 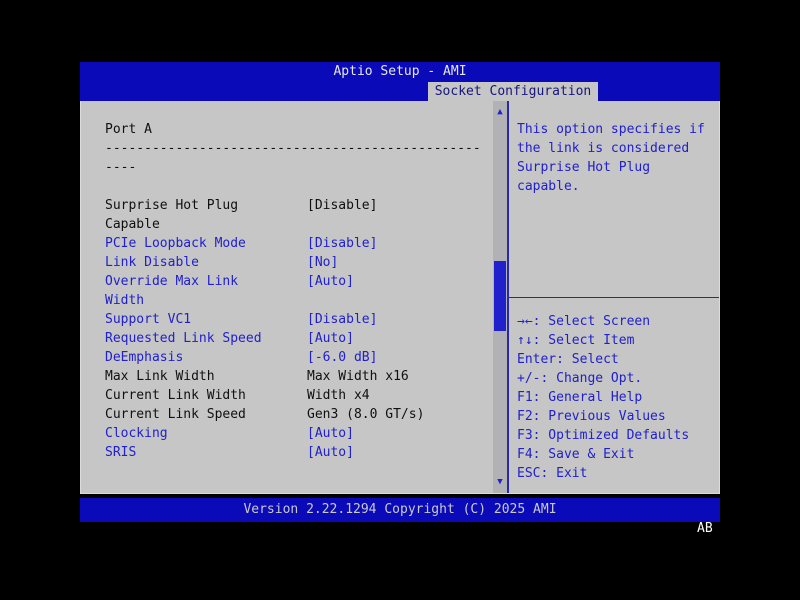 I want to click on hotkey-hint: ↑↓: Select Item, so click(x=576, y=340).